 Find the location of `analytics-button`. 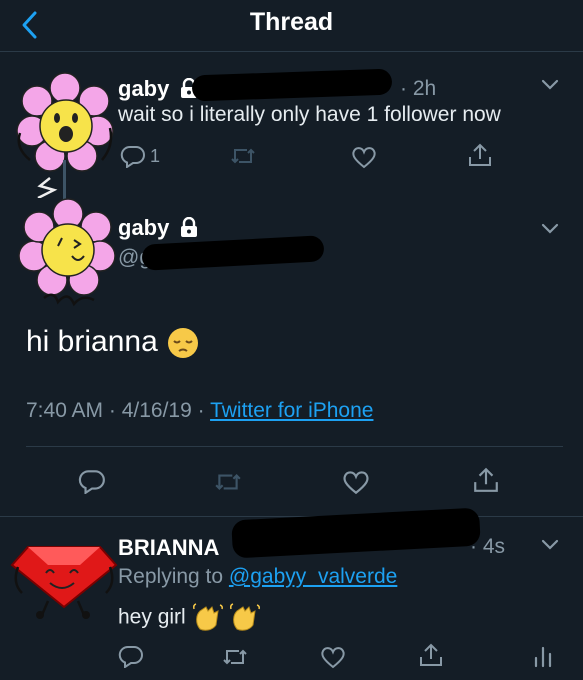

analytics-button is located at coordinates (543, 656).